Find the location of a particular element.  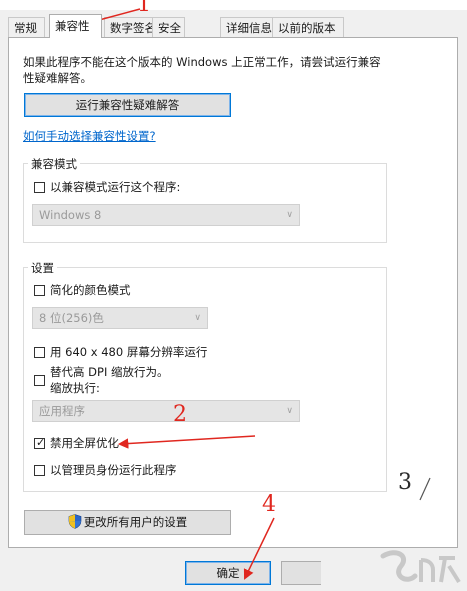

annotation-number-4: 4 is located at coordinates (269, 504).